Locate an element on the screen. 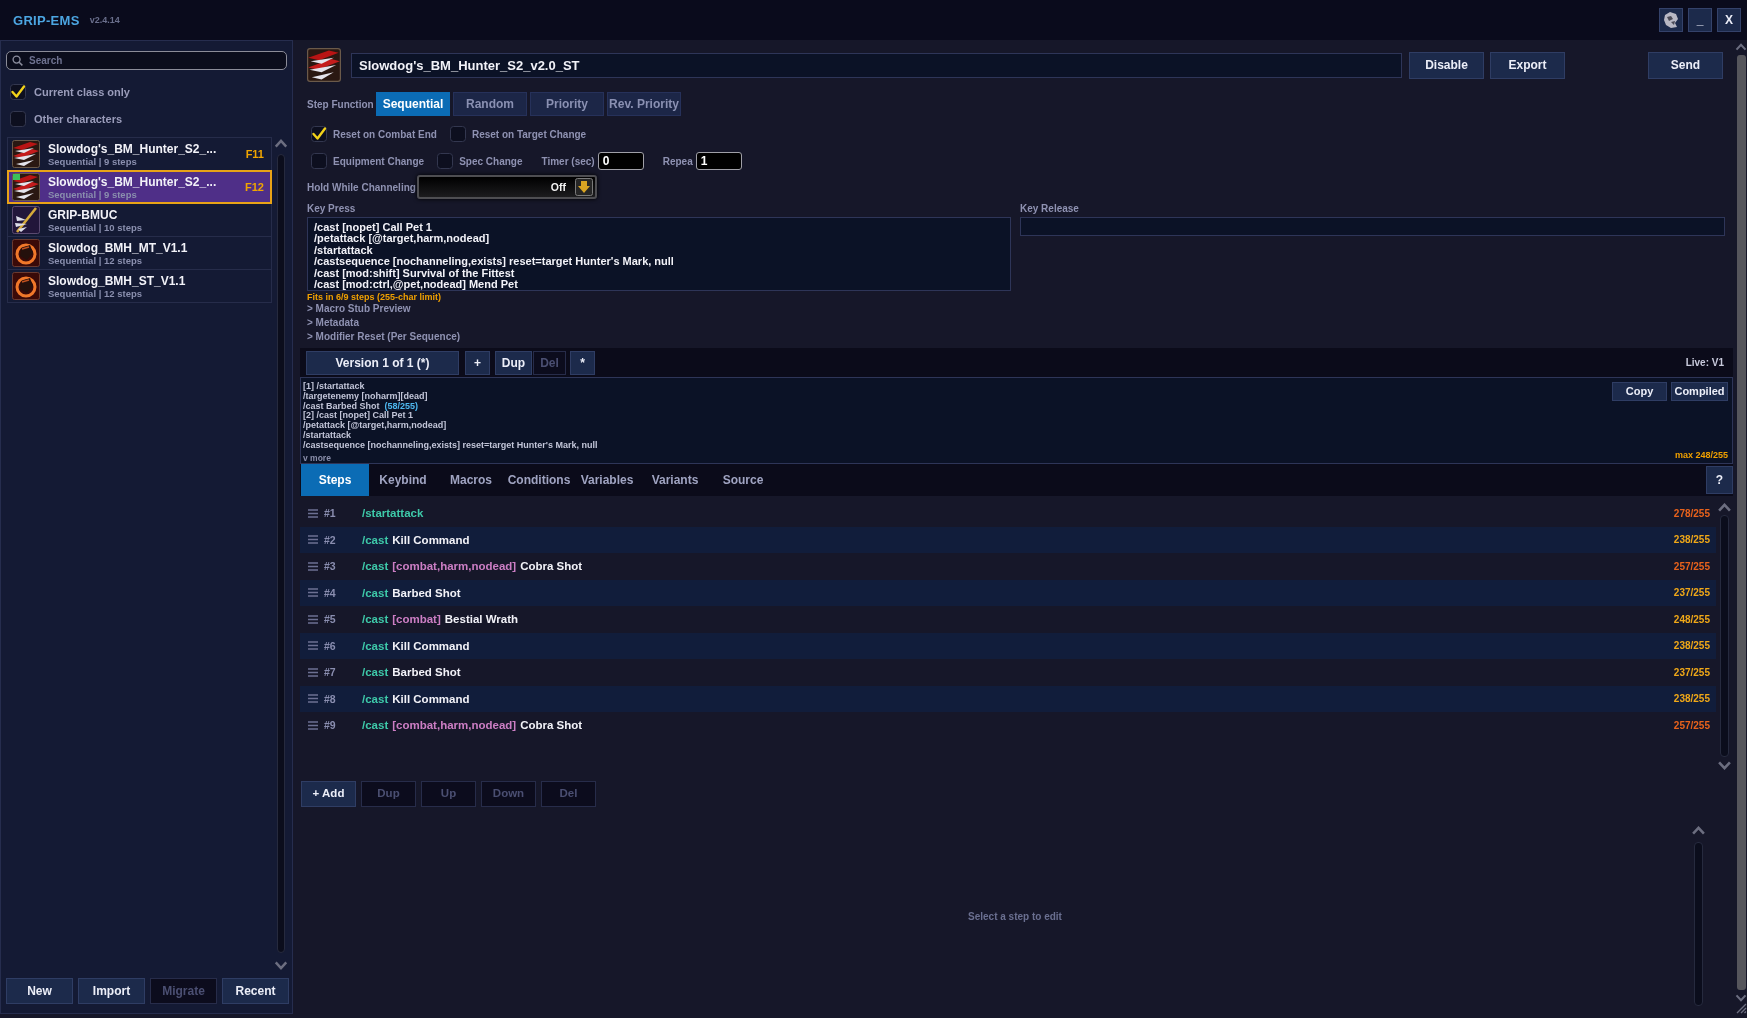 The width and height of the screenshot is (1747, 1018). step-row: #1 /startattack 278/255 is located at coordinates (1008, 513).